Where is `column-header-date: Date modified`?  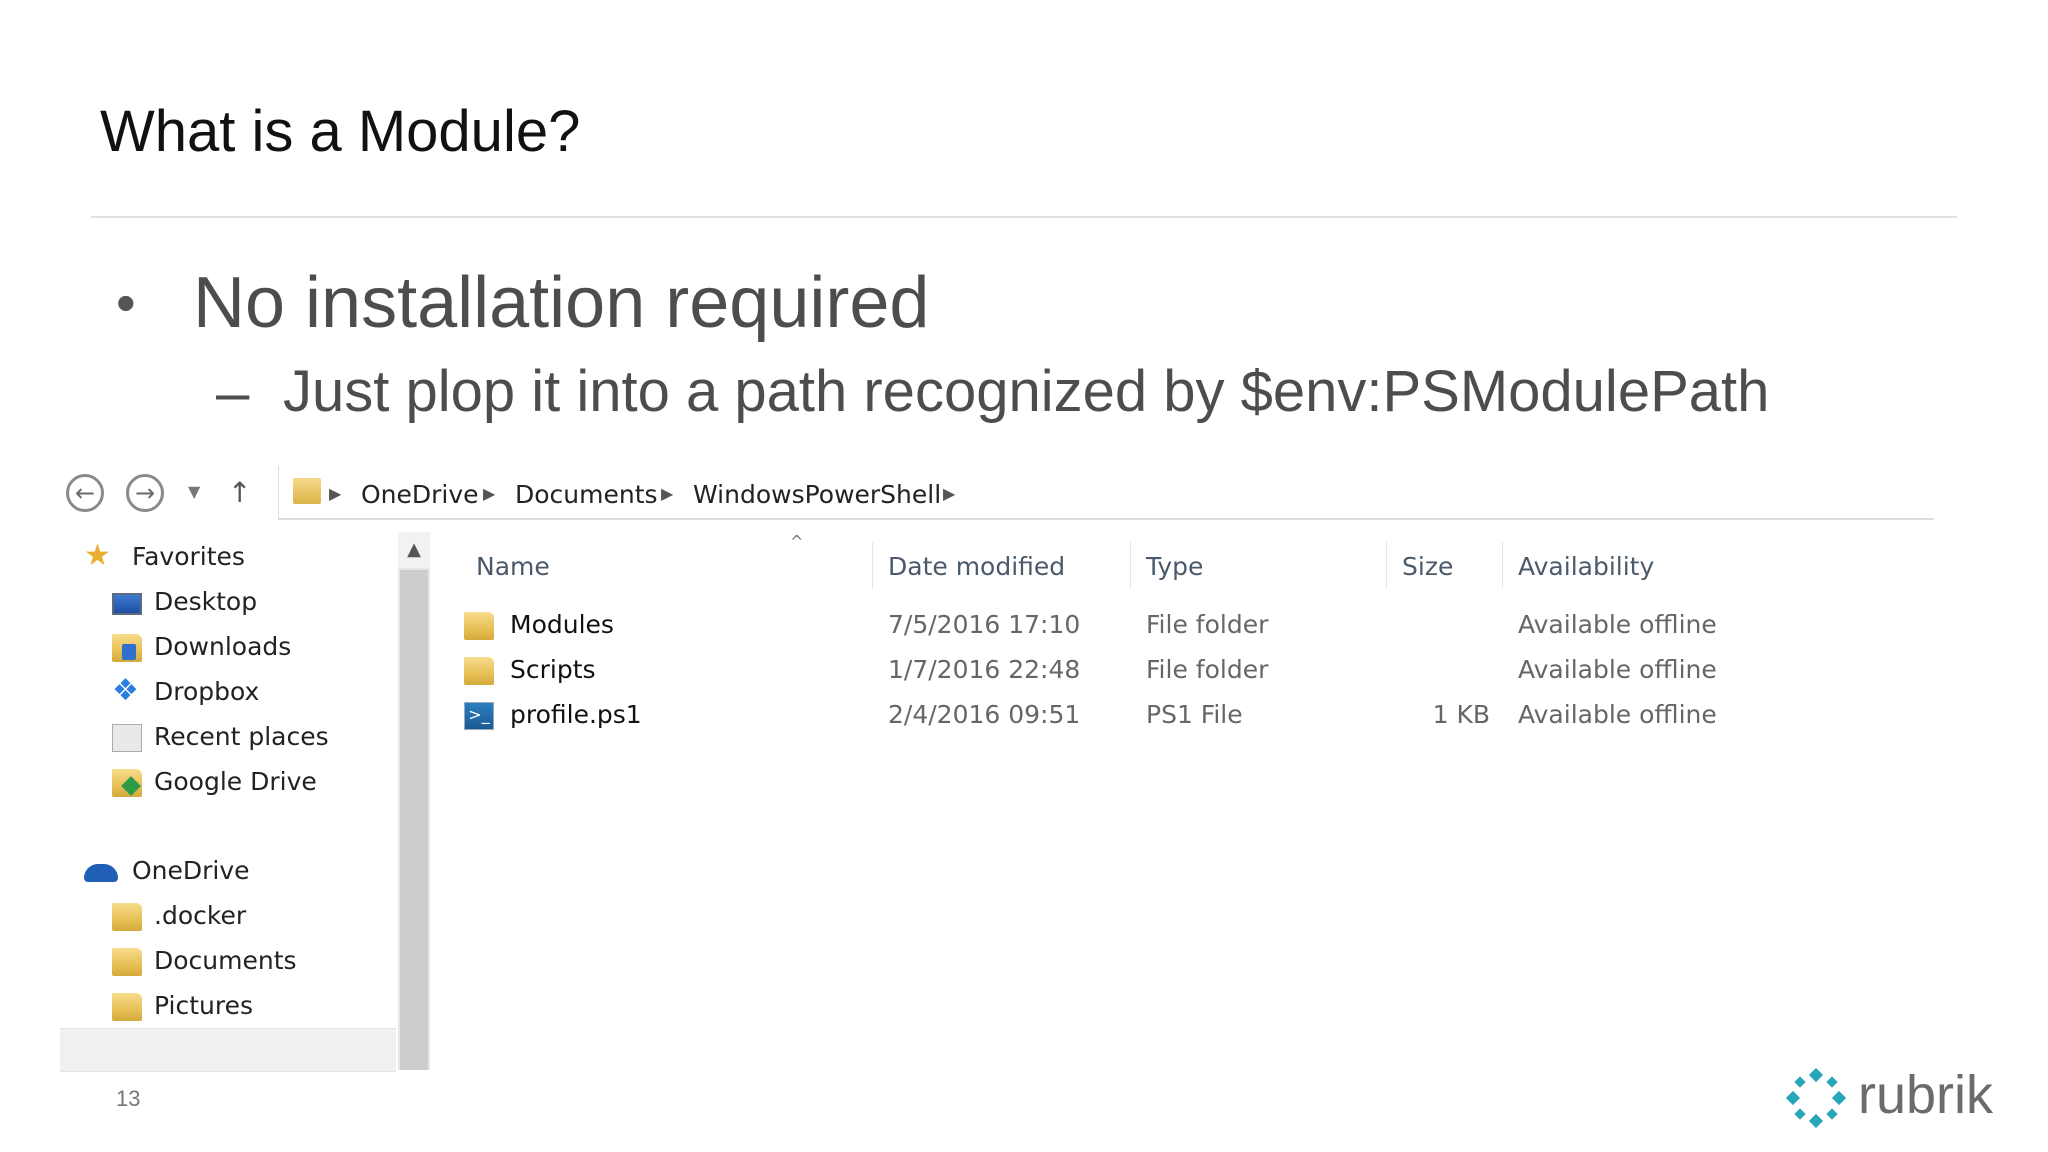
column-header-date: Date modified is located at coordinates (976, 566).